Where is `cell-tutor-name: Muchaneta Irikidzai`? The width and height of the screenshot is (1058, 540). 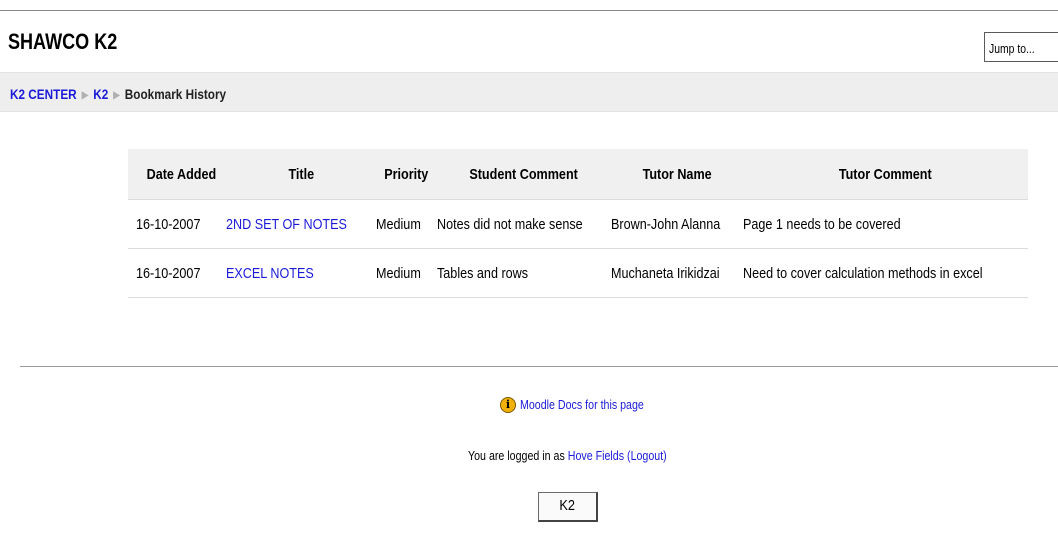 cell-tutor-name: Muchaneta Irikidzai is located at coordinates (677, 273).